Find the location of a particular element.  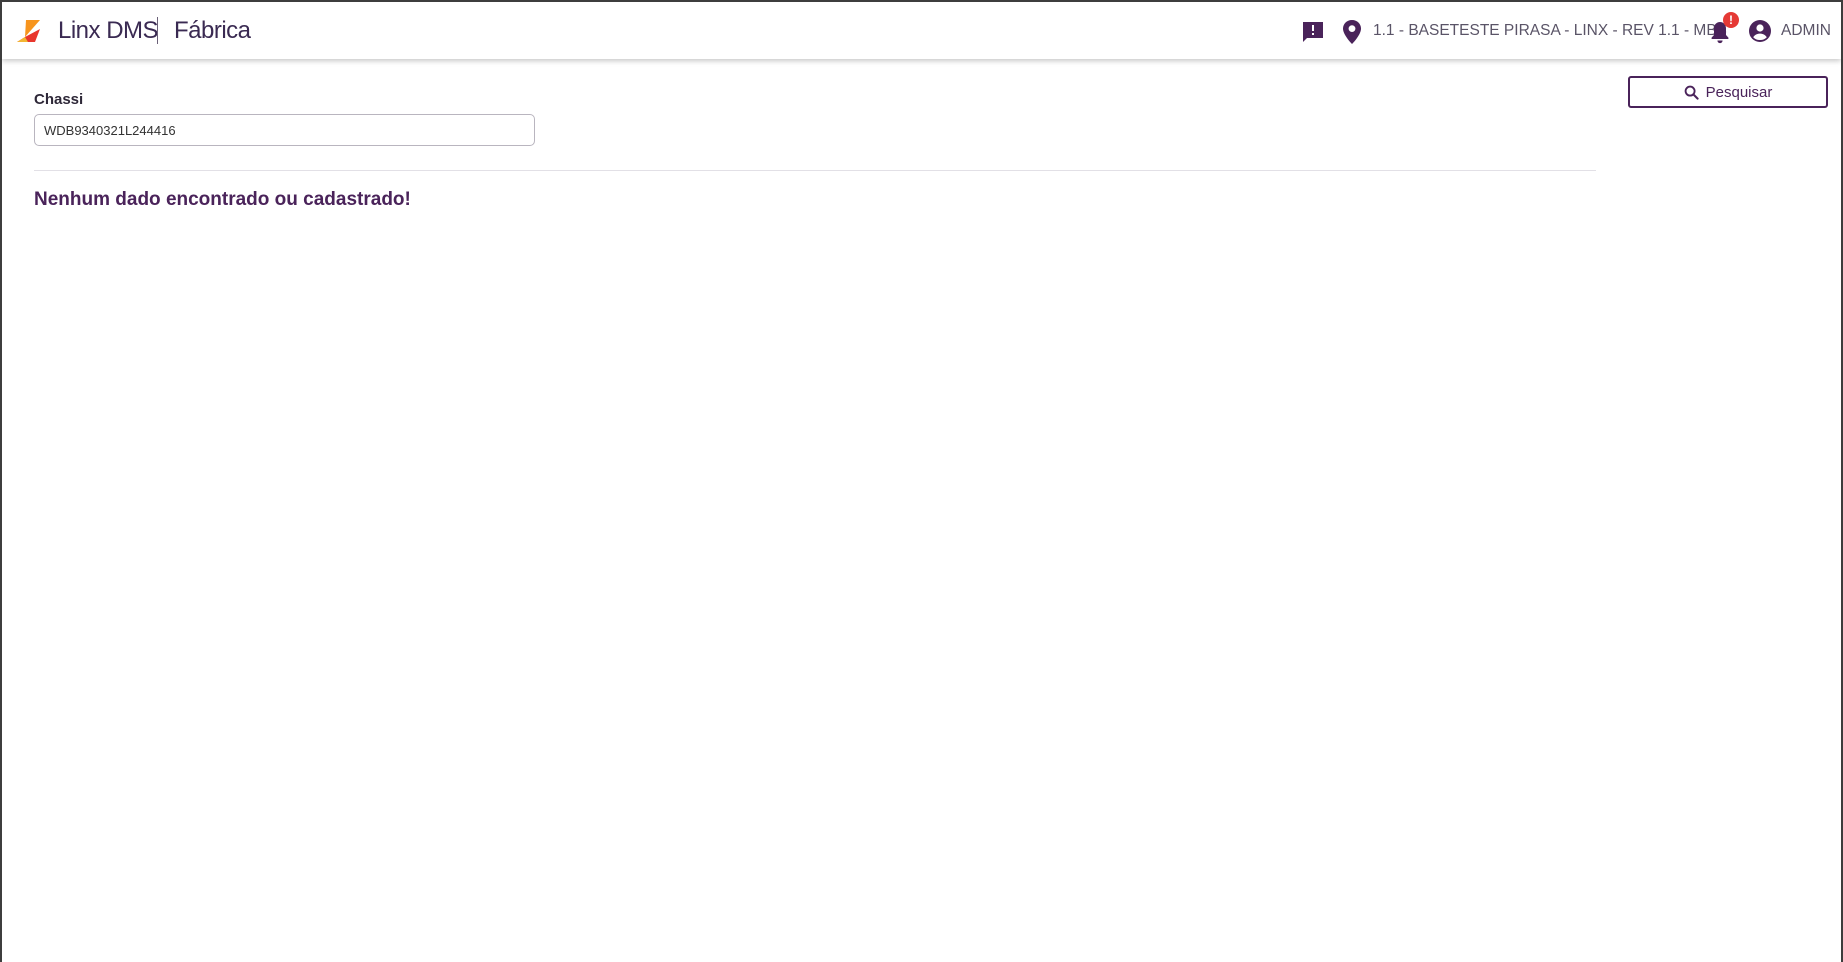

empty-results-message: Nenhum dado encontrado ou cadastrado! is located at coordinates (222, 199).